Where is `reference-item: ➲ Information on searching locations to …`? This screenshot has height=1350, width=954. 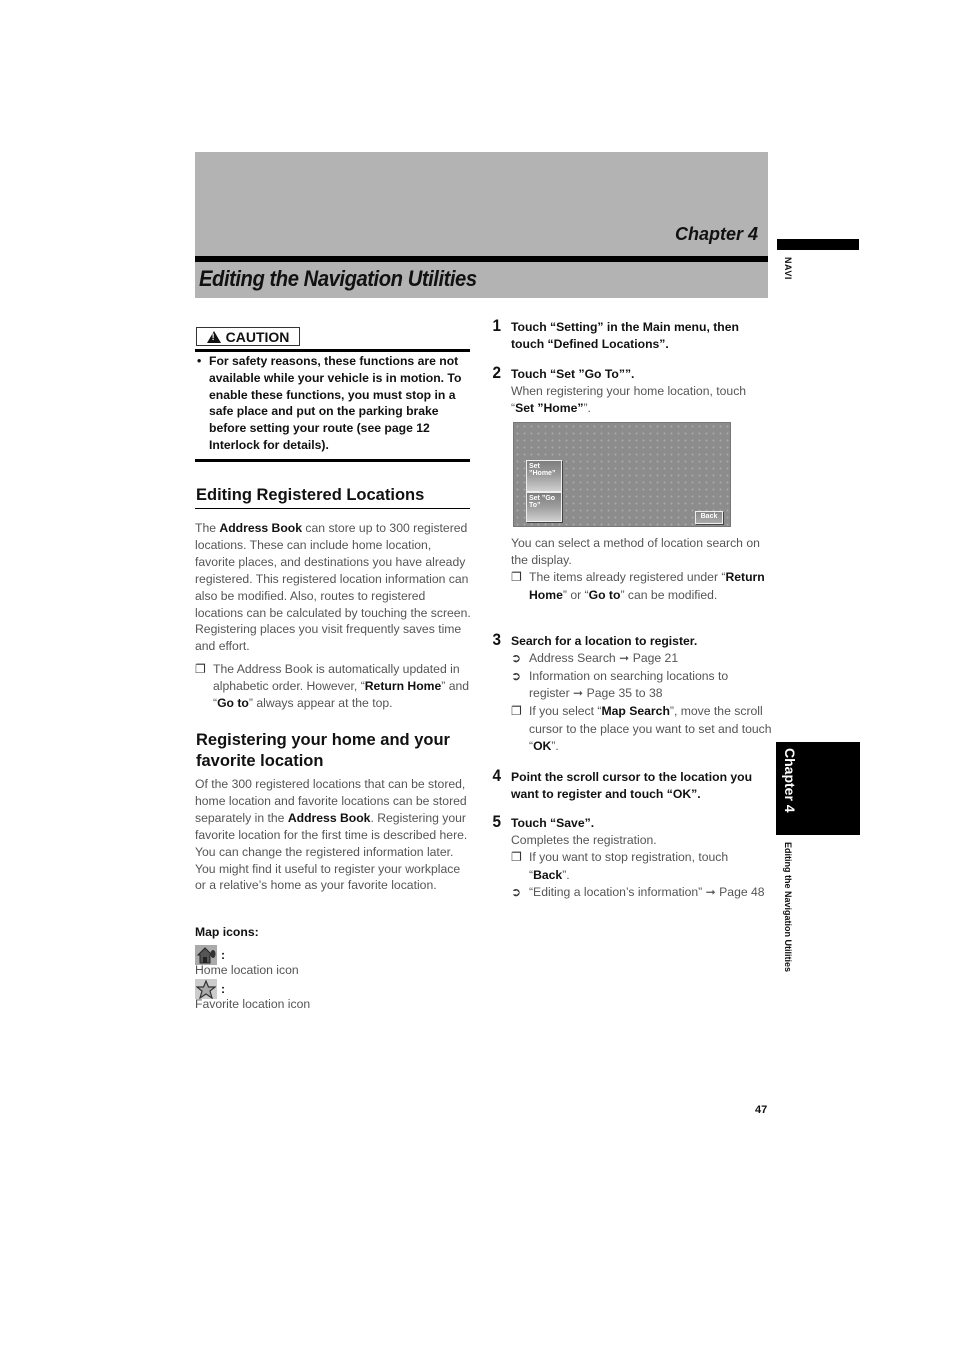
reference-item: ➲ Information on searching locations to … is located at coordinates (632, 685).